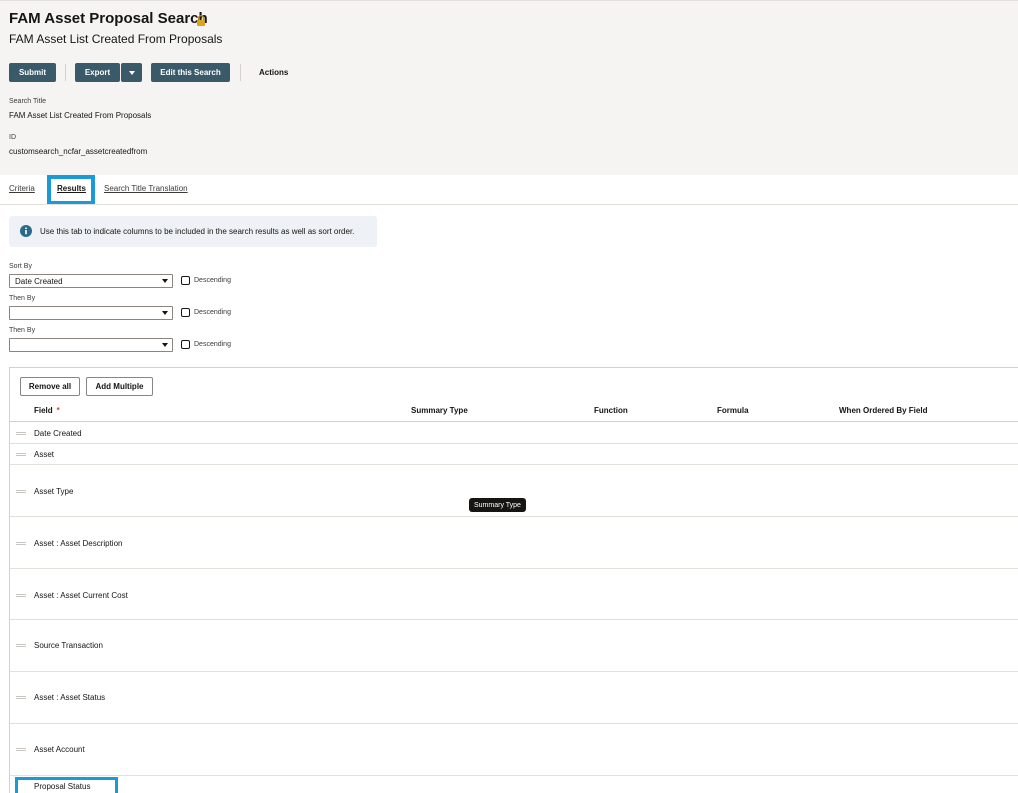  I want to click on sort-by-value: Date Created, so click(39, 281).